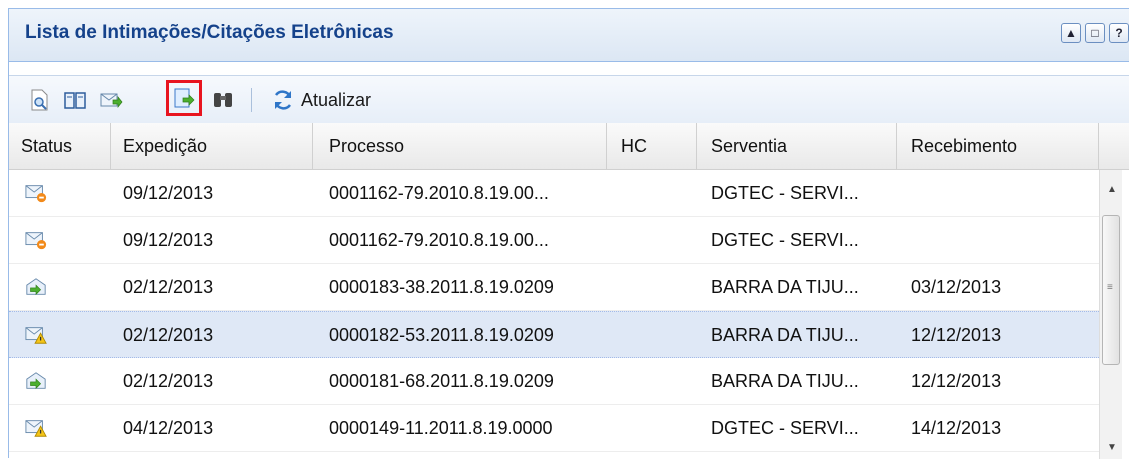 The width and height of the screenshot is (1129, 459). Describe the element at coordinates (441, 287) in the screenshot. I see `cell-processo: 0000183-38.2011.8.19.0209` at that location.